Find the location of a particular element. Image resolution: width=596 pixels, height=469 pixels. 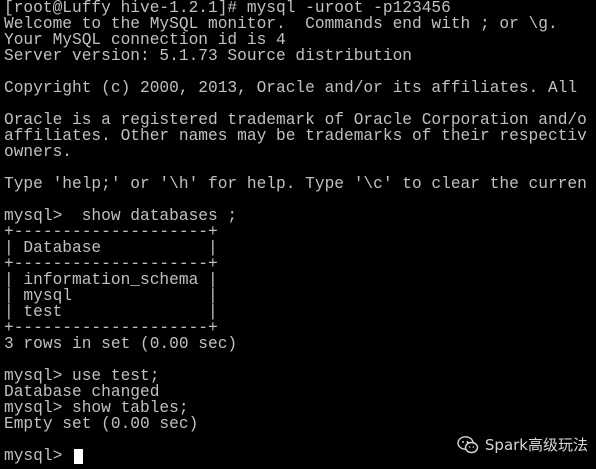

terminal-line: | information_schema | is located at coordinates (111, 280).